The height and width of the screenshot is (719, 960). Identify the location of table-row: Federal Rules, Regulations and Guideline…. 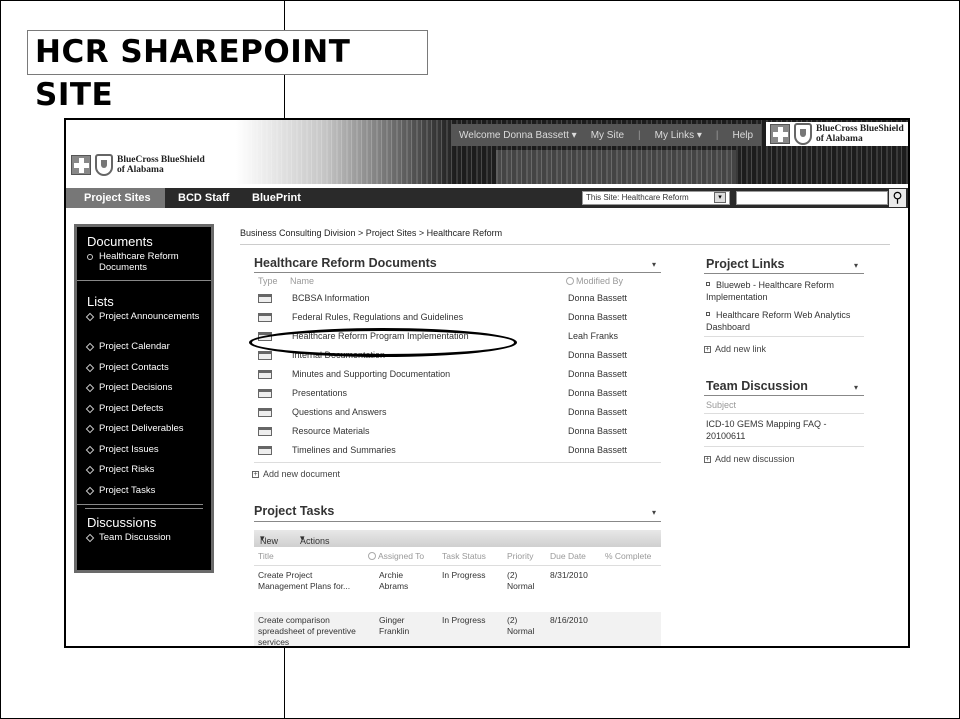
(458, 318).